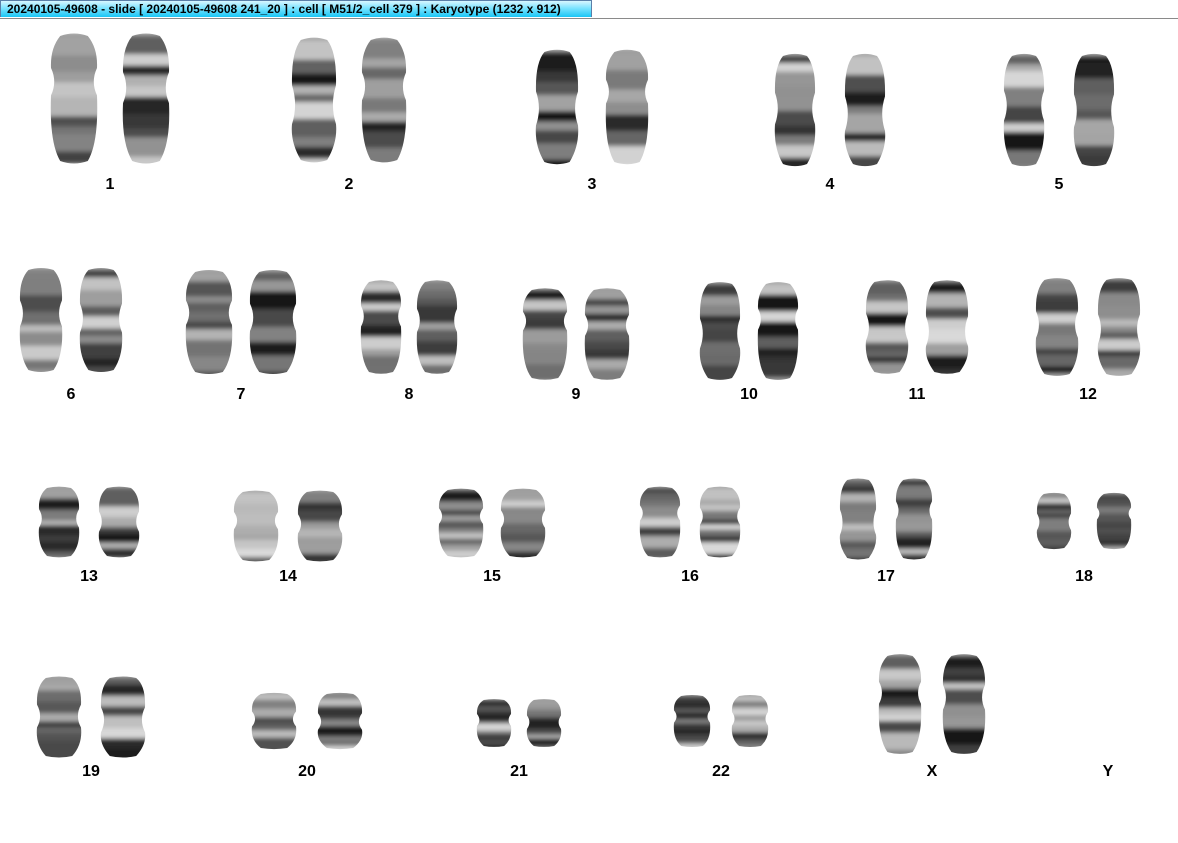 This screenshot has width=1178, height=843. I want to click on chromosome-label: 7, so click(241, 394).